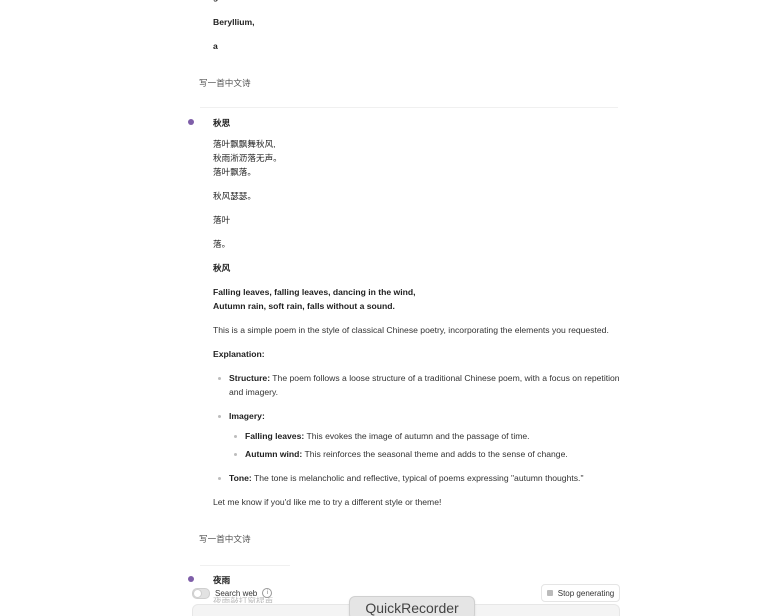 The height and width of the screenshot is (616, 782). Describe the element at coordinates (222, 220) in the screenshot. I see `poem-line: 落叶` at that location.